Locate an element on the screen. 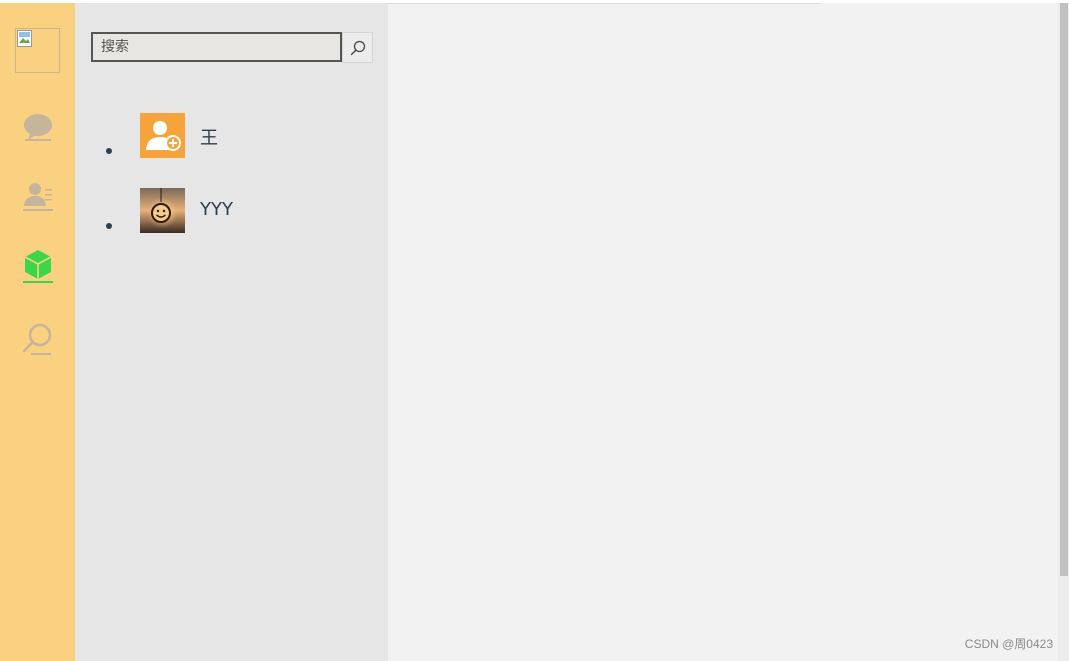 The height and width of the screenshot is (661, 1069). nav-search is located at coordinates (38, 339).